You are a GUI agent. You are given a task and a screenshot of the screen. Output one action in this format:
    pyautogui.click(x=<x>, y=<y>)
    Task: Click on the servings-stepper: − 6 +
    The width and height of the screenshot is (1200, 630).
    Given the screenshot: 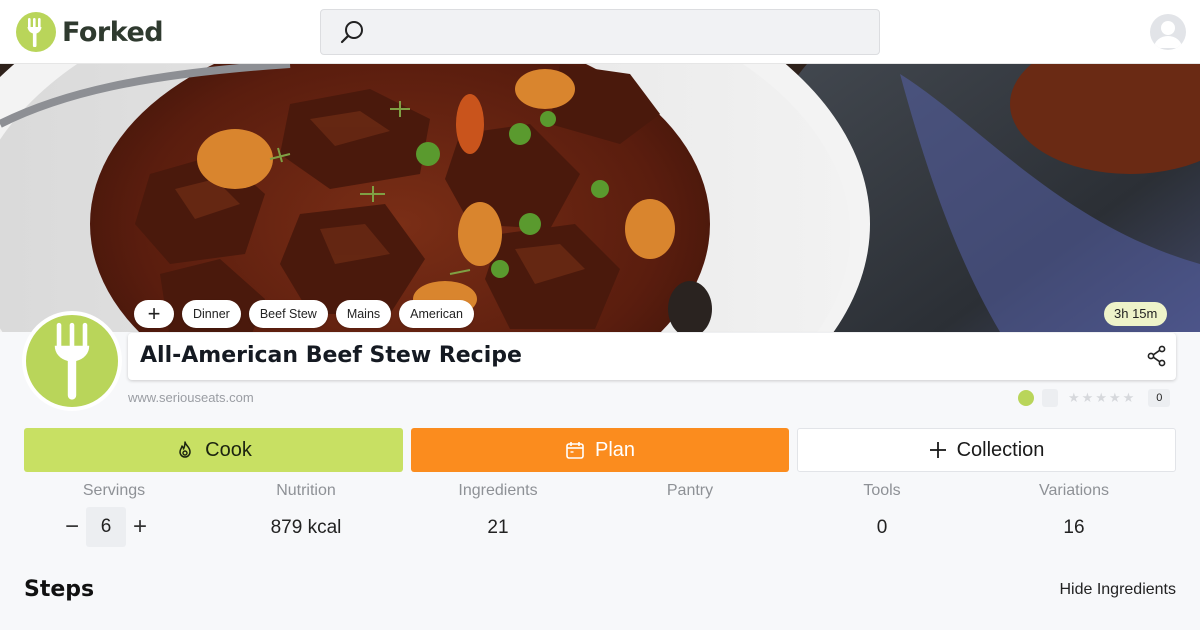 What is the action you would take?
    pyautogui.click(x=114, y=527)
    